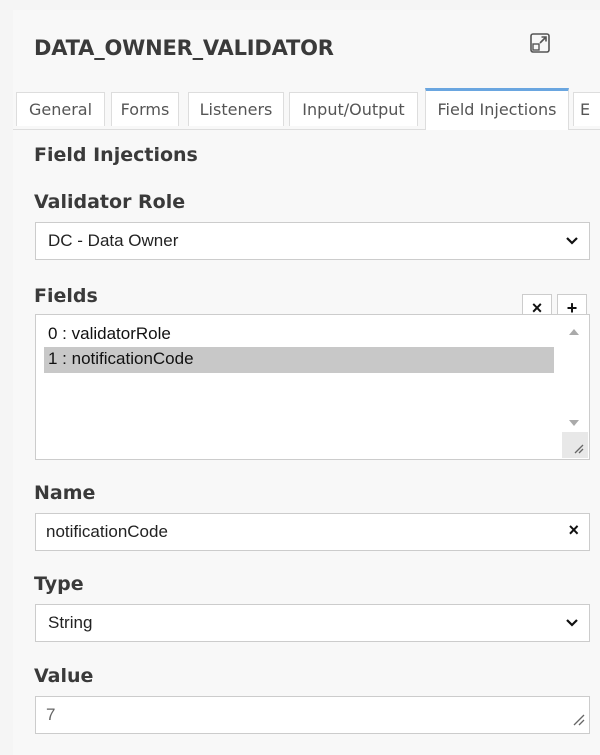 This screenshot has width=600, height=755. What do you see at coordinates (236, 109) in the screenshot?
I see `tab-listeners: Listeners` at bounding box center [236, 109].